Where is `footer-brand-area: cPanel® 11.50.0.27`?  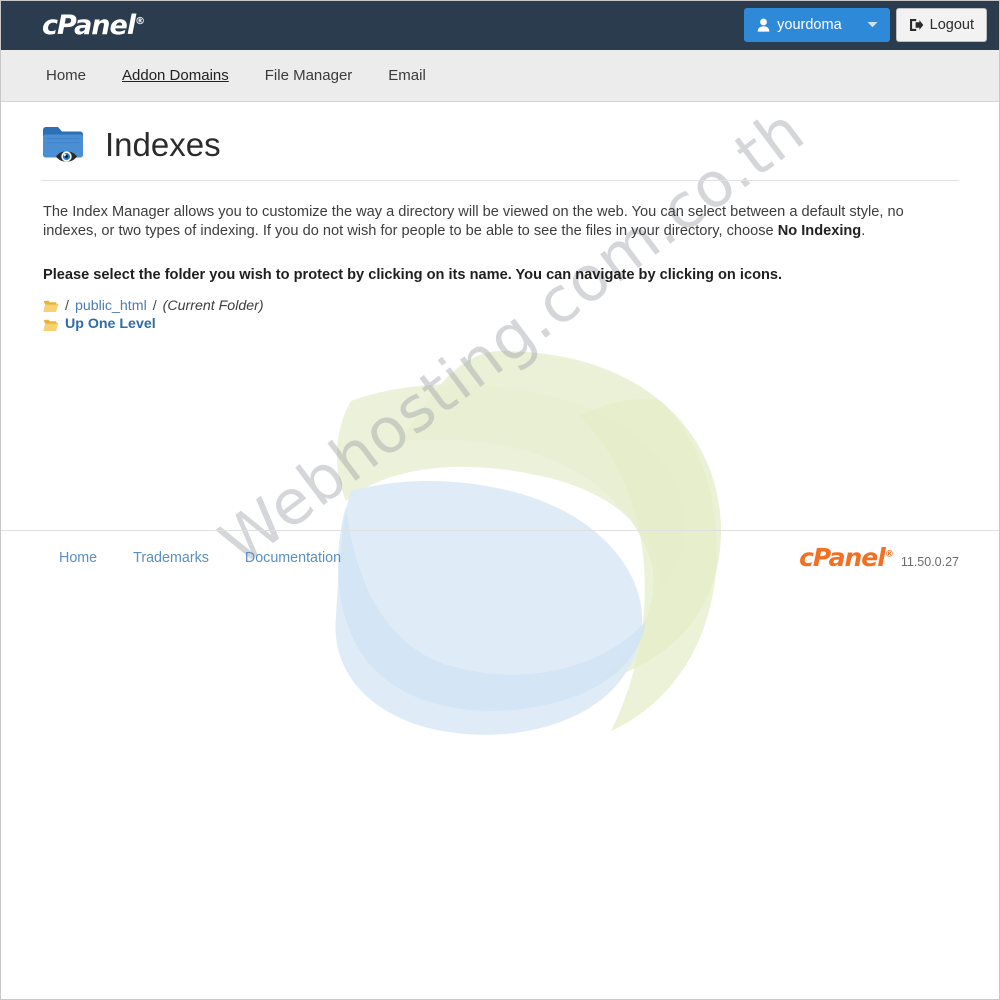
footer-brand-area: cPanel® 11.50.0.27 is located at coordinates (879, 557).